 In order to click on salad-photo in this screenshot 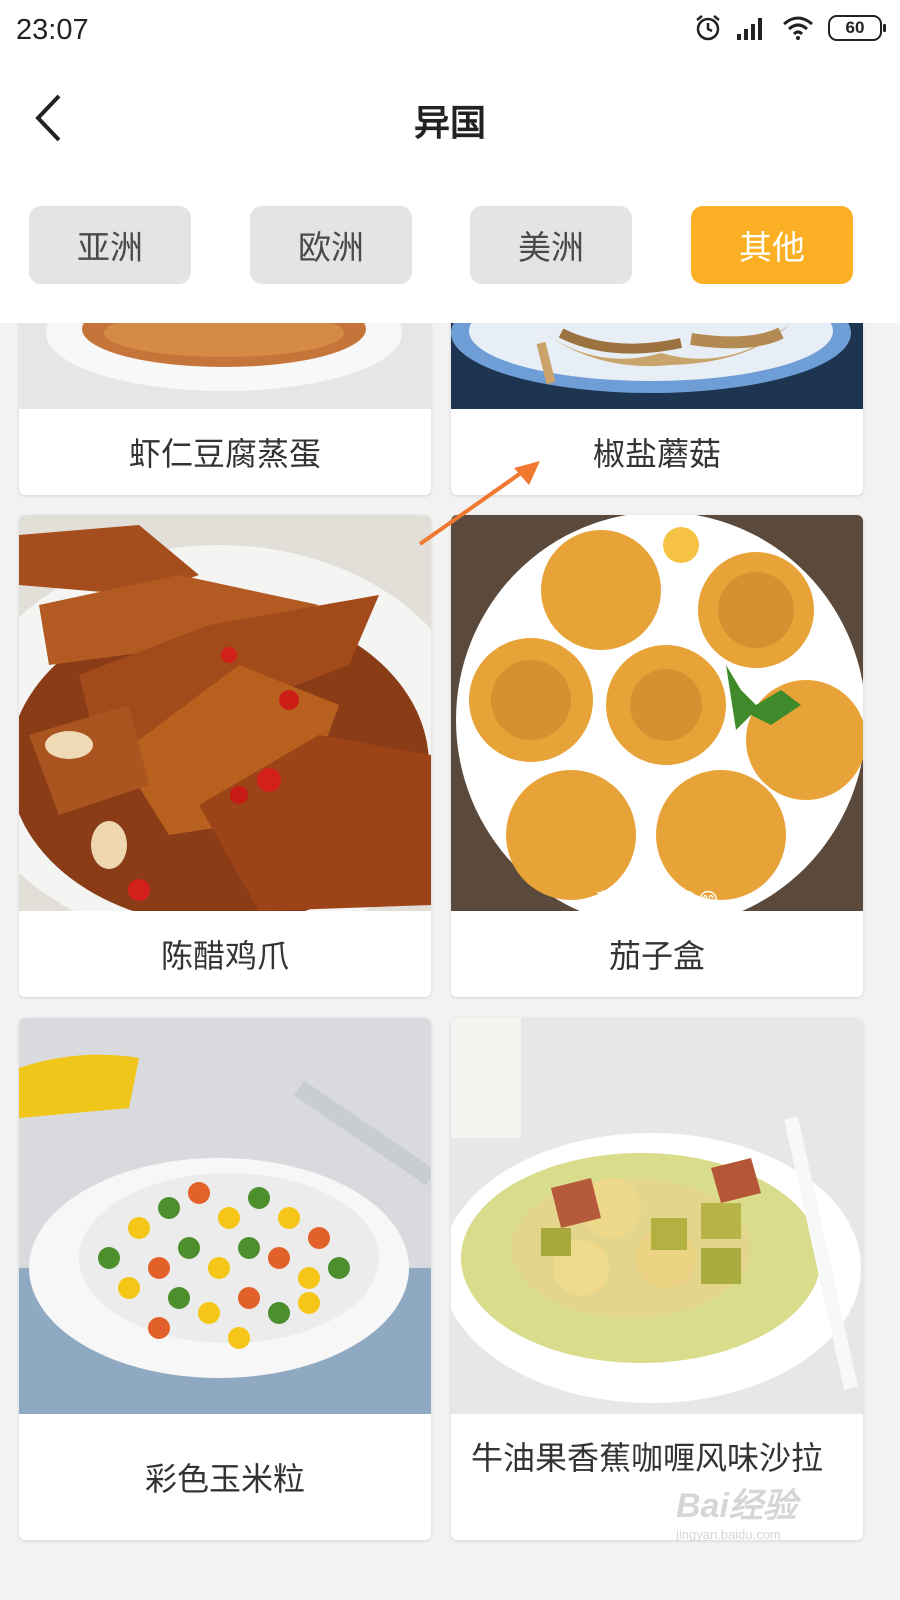, I will do `click(657, 1216)`.